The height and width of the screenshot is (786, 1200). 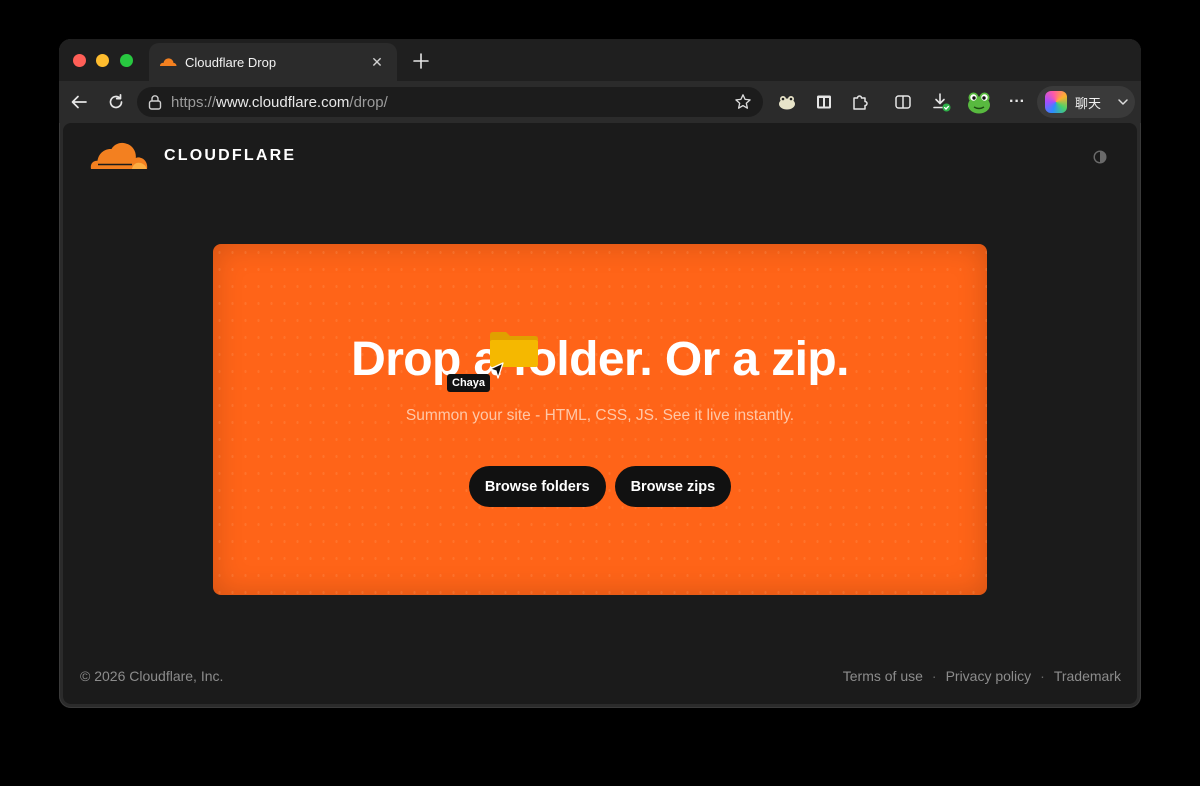 What do you see at coordinates (155, 102) in the screenshot?
I see `lock-icon` at bounding box center [155, 102].